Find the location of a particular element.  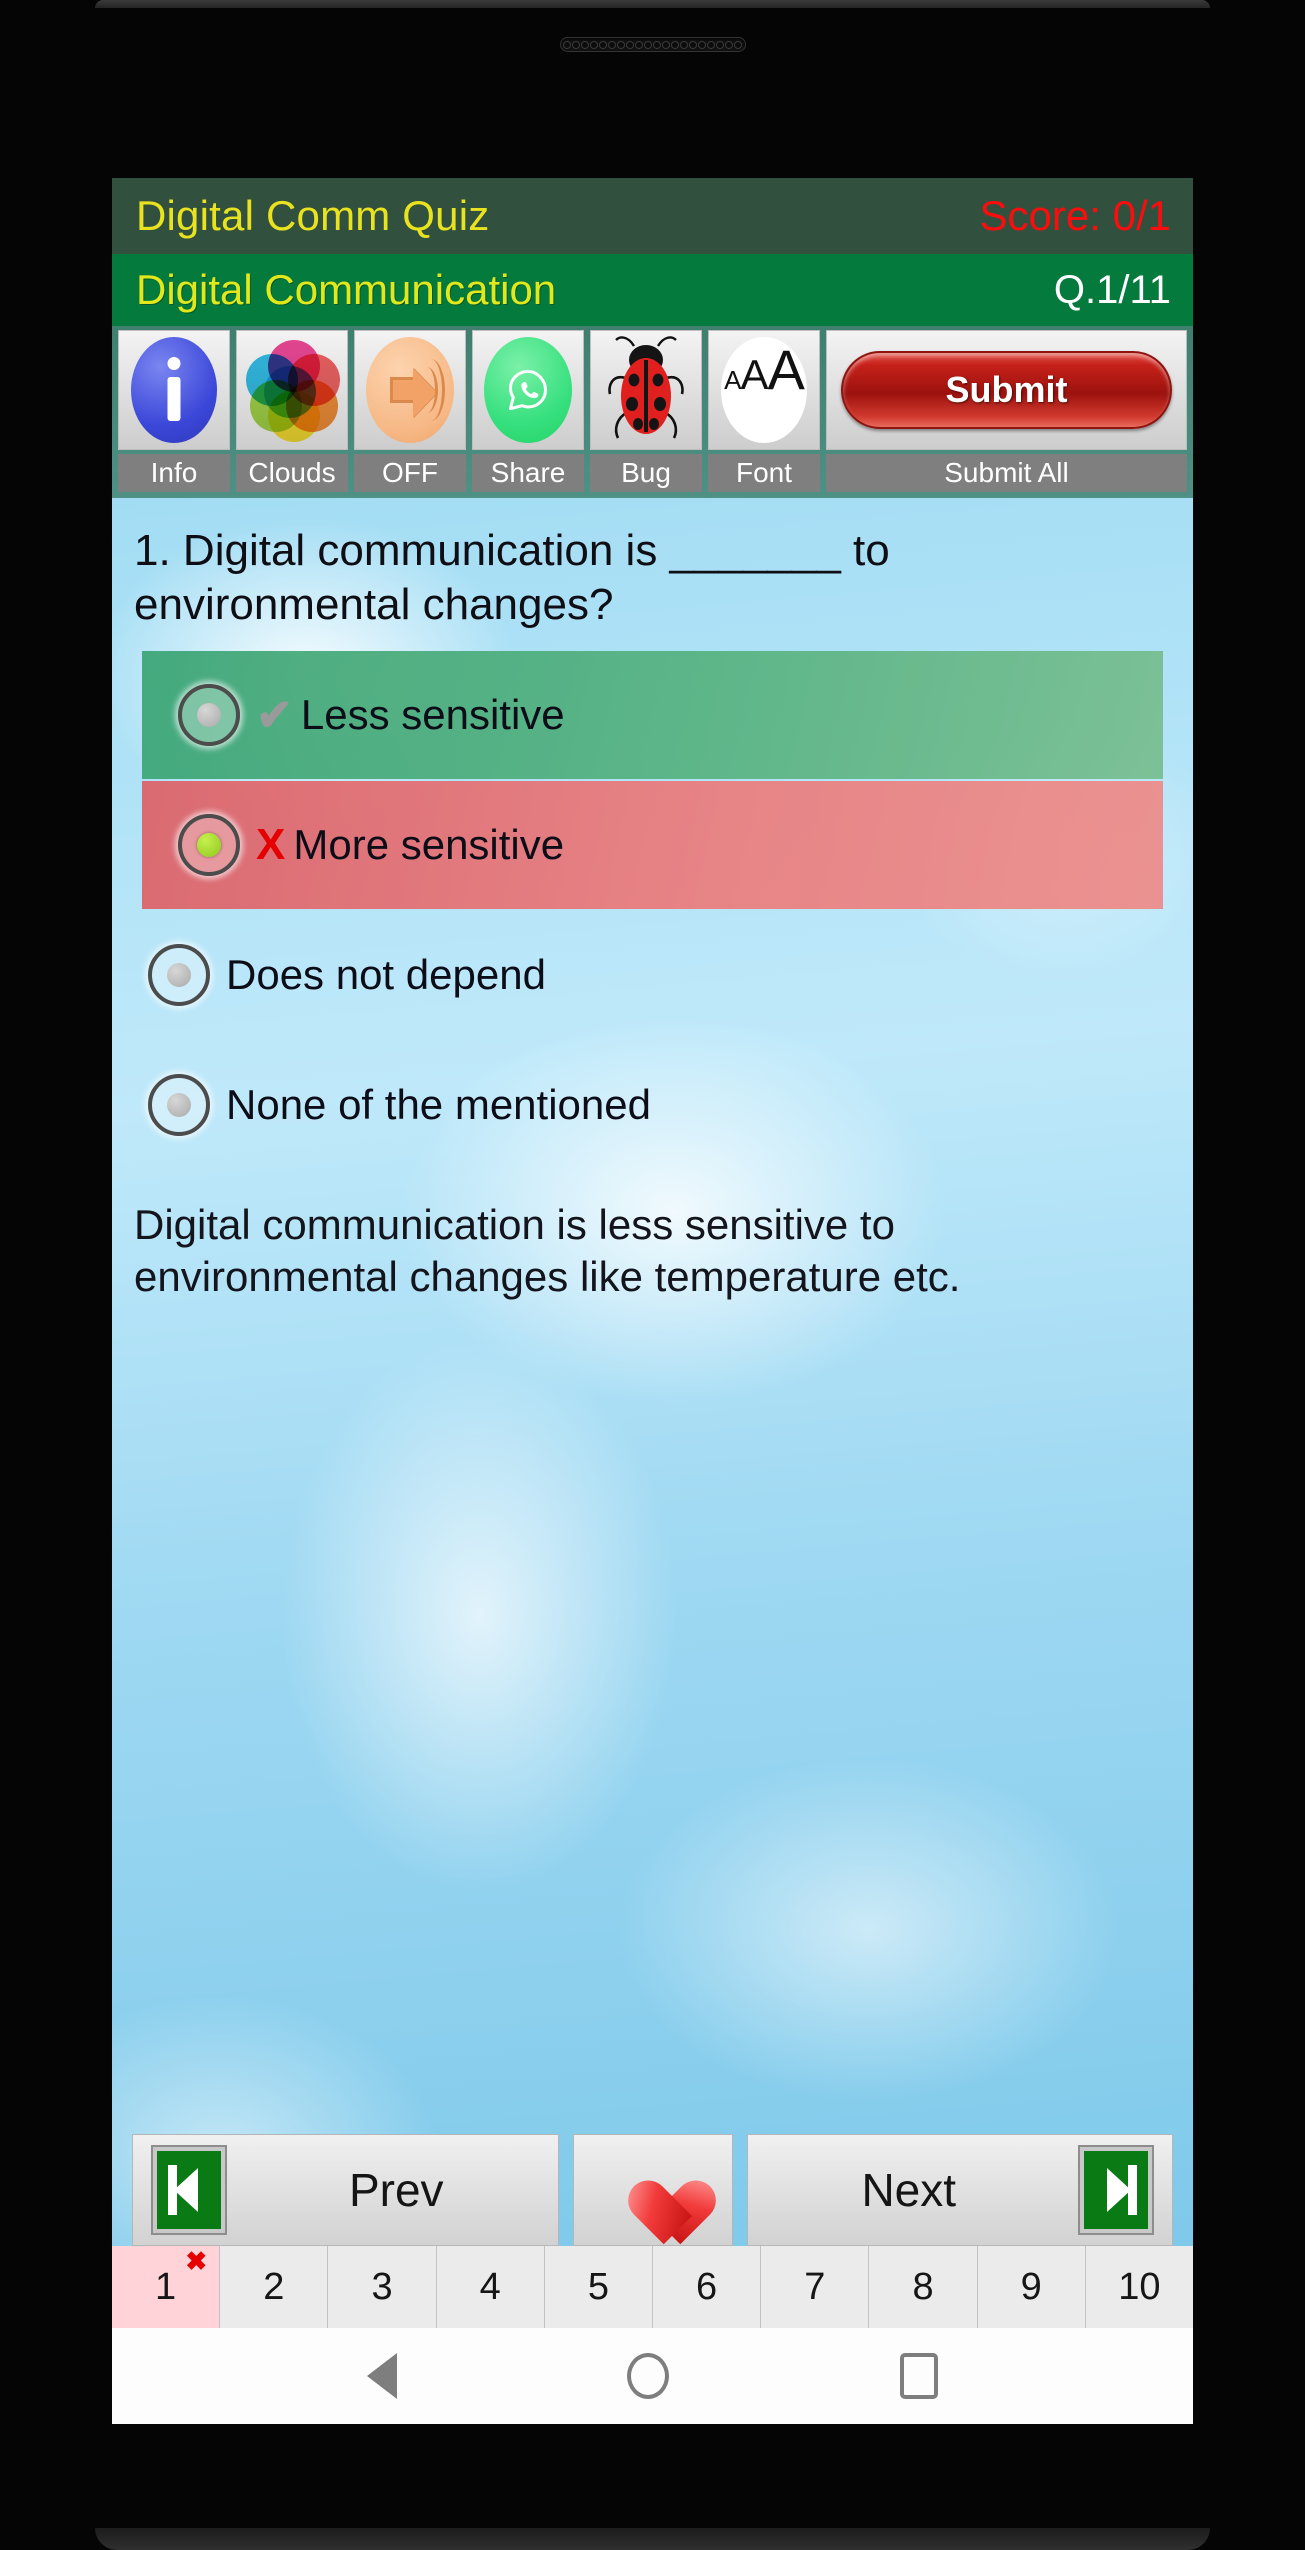

heart-icon is located at coordinates (653, 2190).